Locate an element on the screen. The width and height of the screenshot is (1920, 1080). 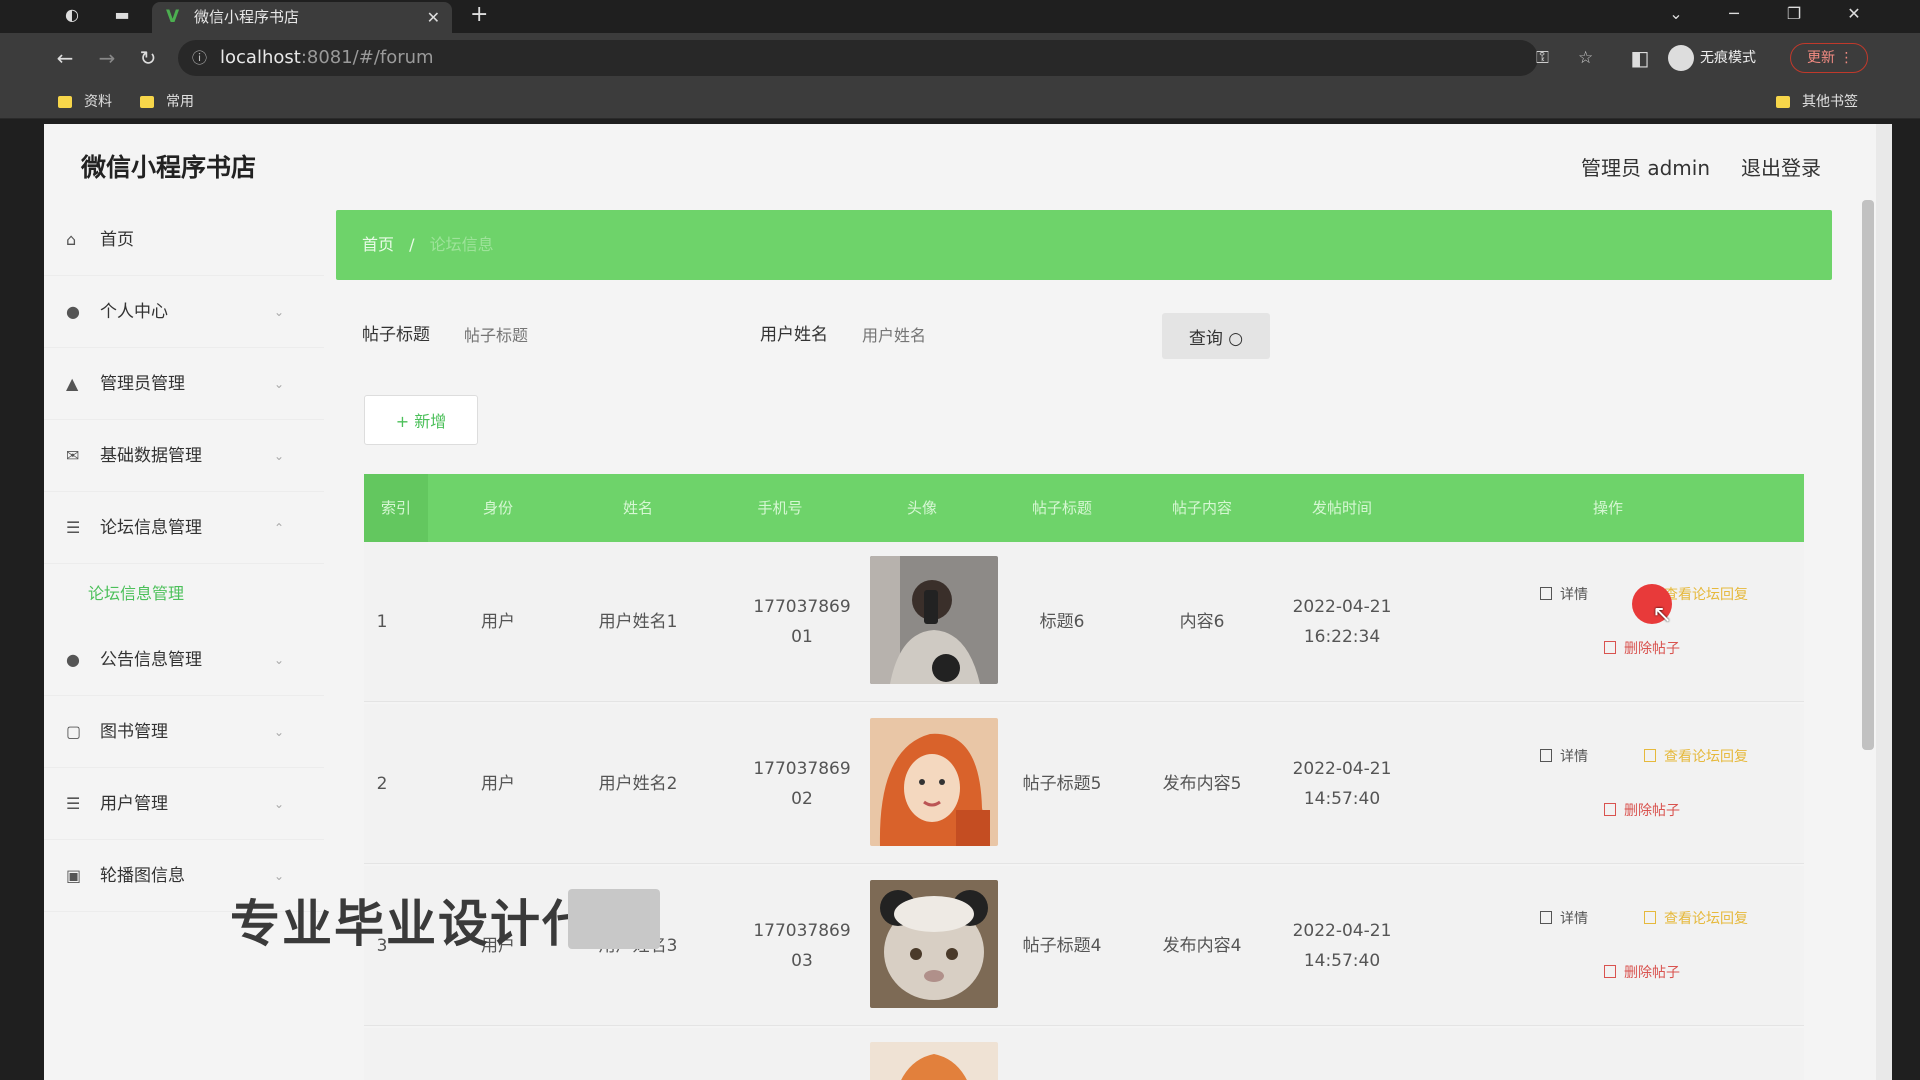
sidebar-item-forum: ☰ 论坛信息管理 ⌃ is located at coordinates (184, 528).